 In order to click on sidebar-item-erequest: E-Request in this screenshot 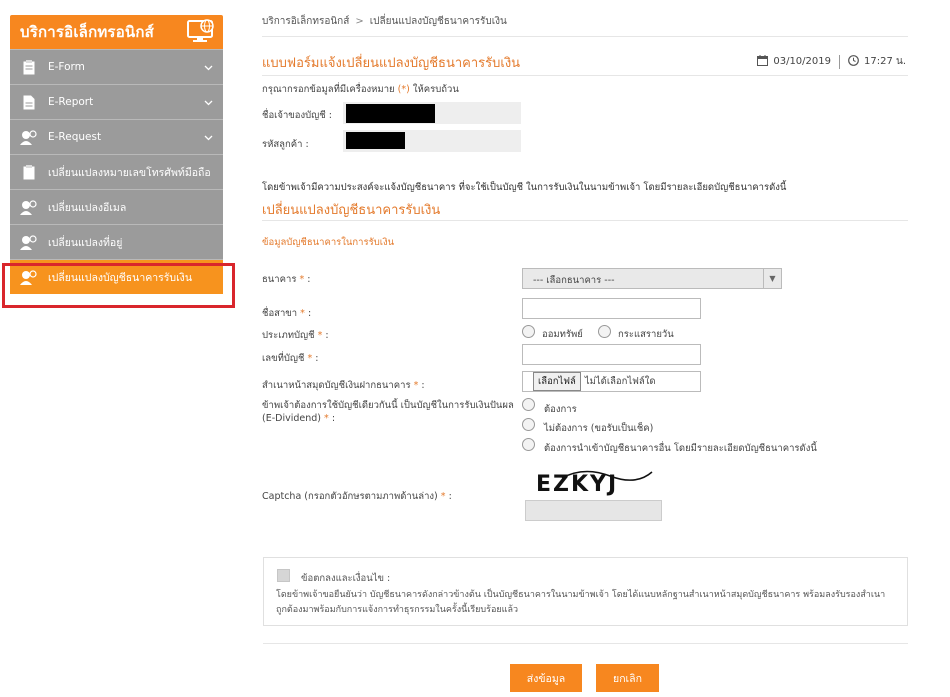, I will do `click(116, 136)`.